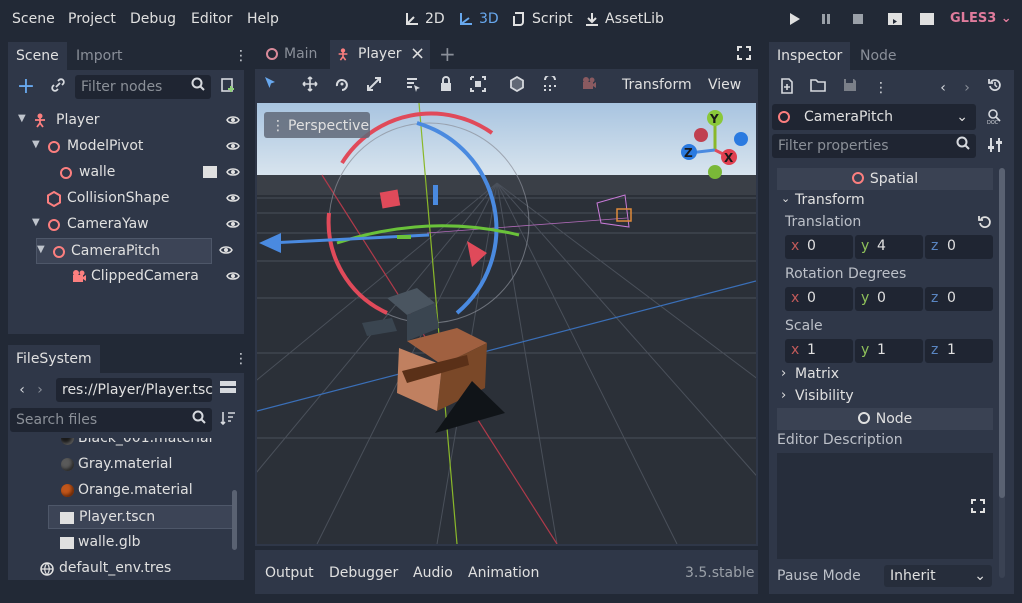 This screenshot has height=603, width=1022. What do you see at coordinates (130, 147) in the screenshot?
I see `tree-node-modelpivot: ▼ ModelPivot` at bounding box center [130, 147].